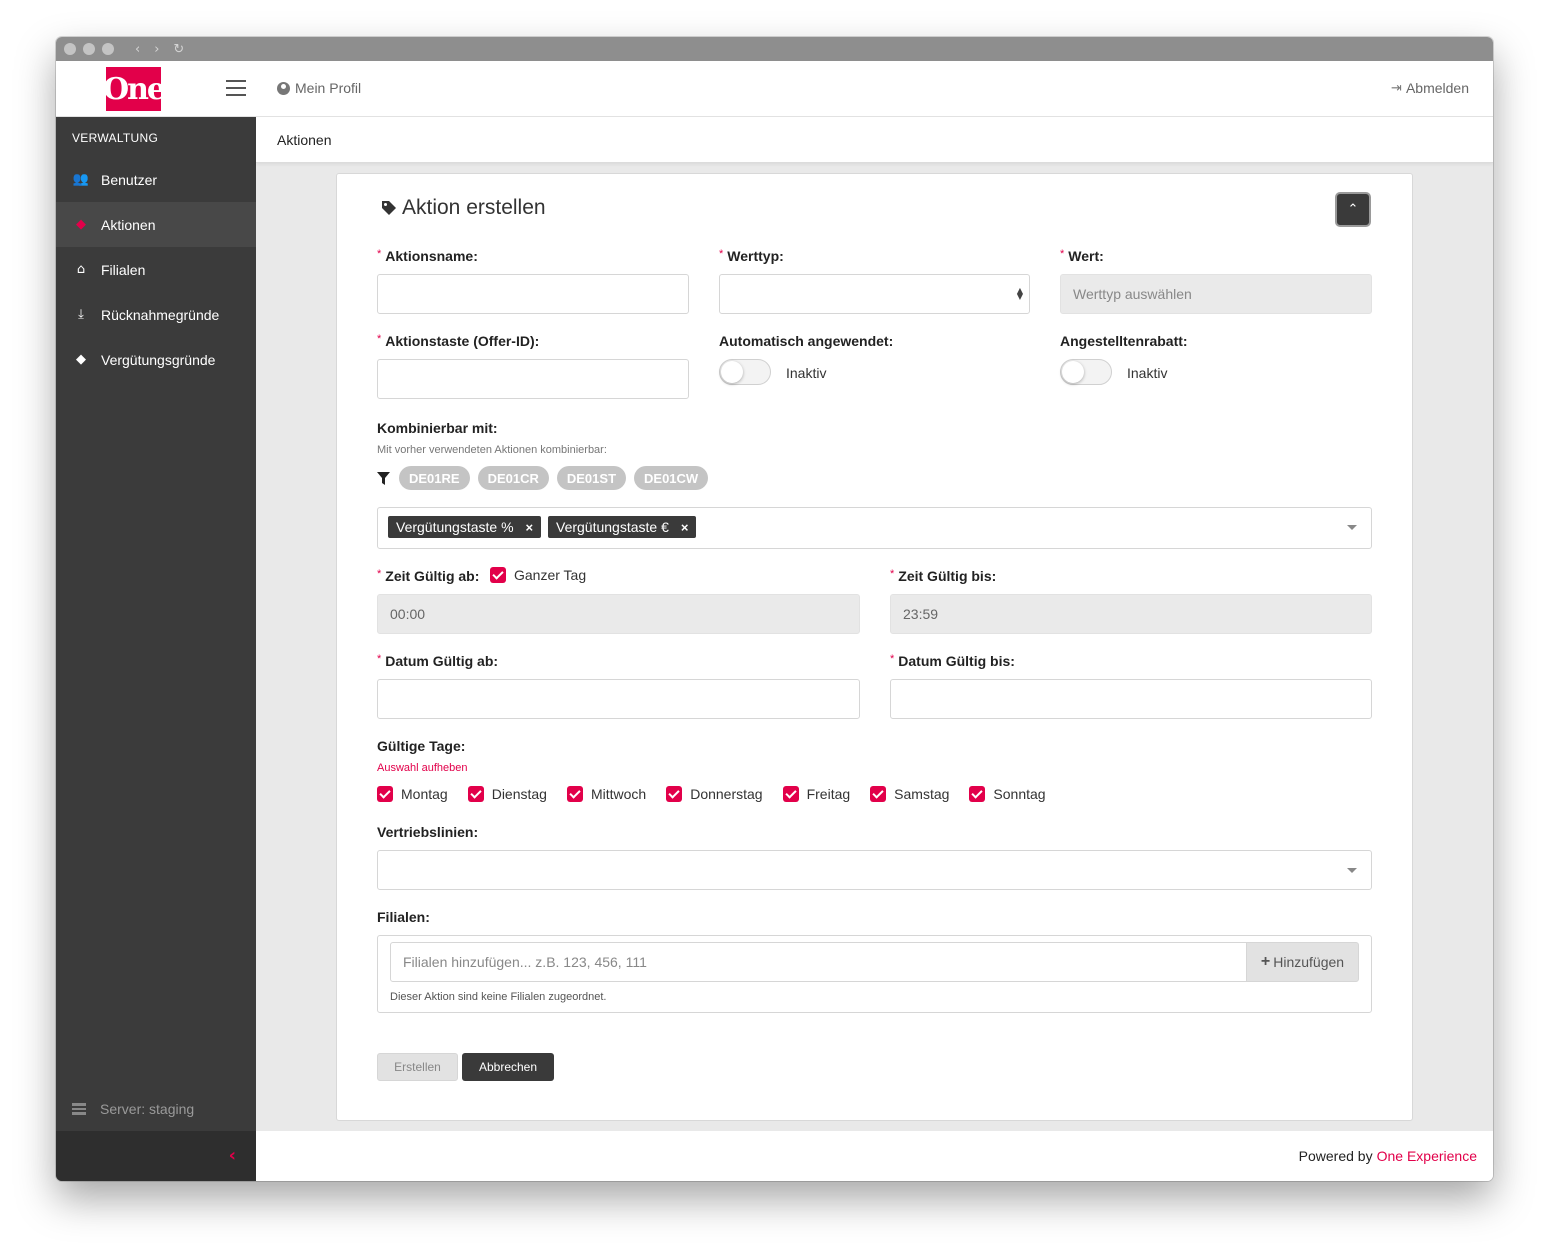  I want to click on sidebar-item-ruecknahmegruende: ⤓ Rücknahmegründe, so click(156, 314).